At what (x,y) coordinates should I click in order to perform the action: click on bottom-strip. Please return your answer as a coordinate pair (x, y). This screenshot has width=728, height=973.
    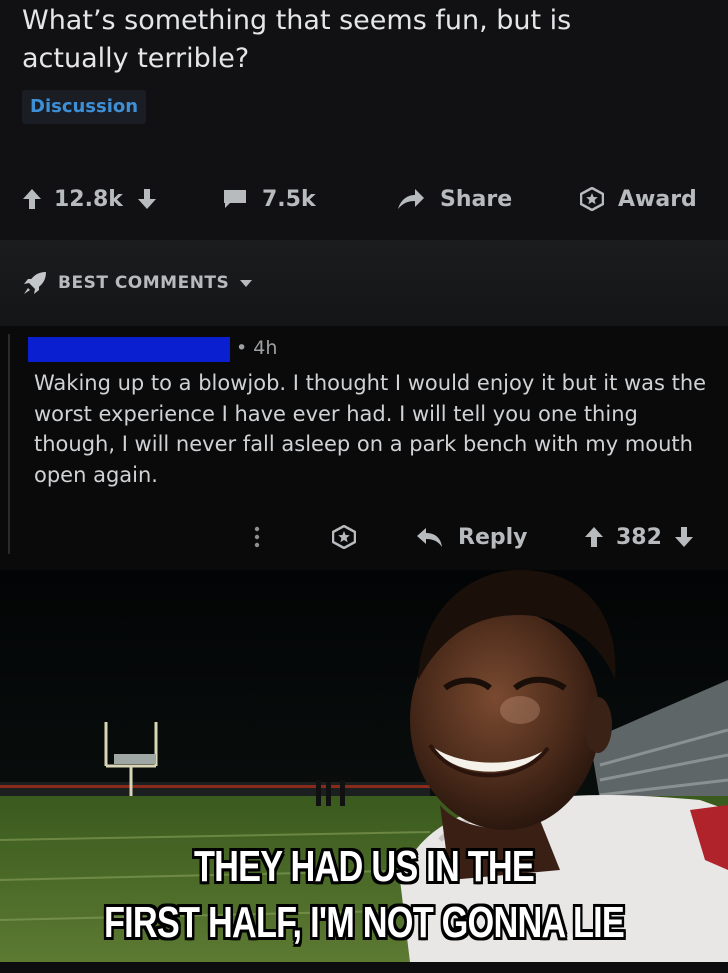
    Looking at the image, I should click on (364, 967).